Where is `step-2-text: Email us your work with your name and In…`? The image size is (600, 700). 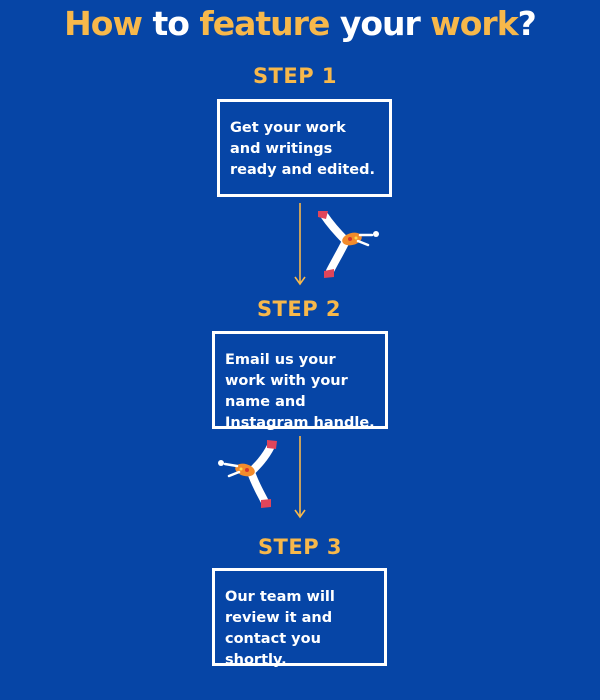
step-2-text: Email us your work with your name and In… is located at coordinates (300, 391).